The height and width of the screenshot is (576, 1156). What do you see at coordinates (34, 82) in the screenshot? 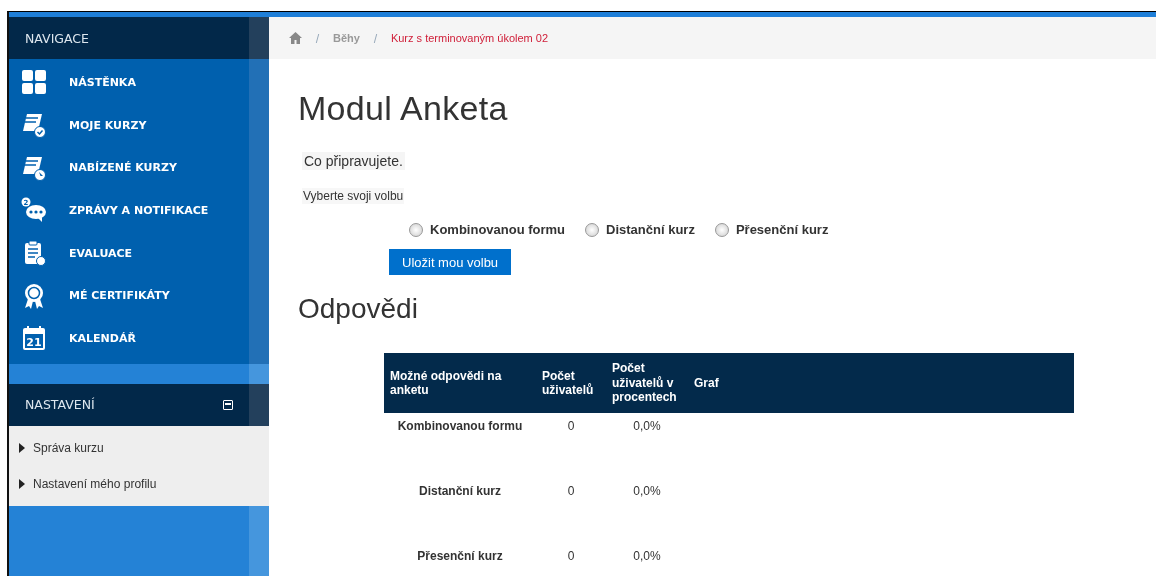
I see `dashboard-icon` at bounding box center [34, 82].